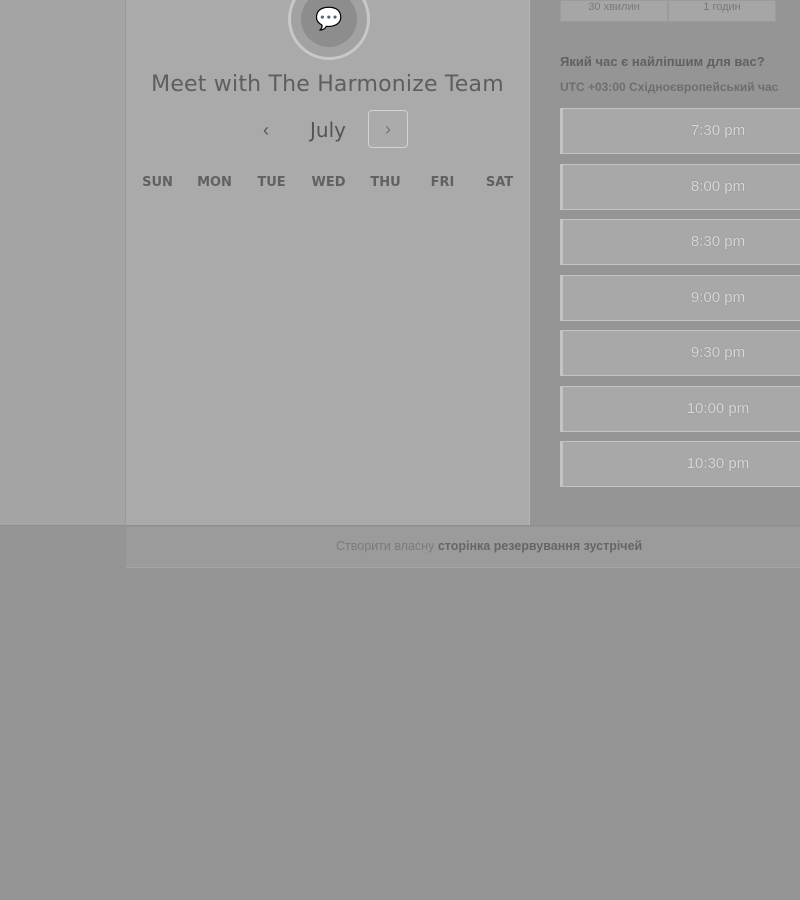  What do you see at coordinates (499, 182) in the screenshot?
I see `weekday-sat: SAT` at bounding box center [499, 182].